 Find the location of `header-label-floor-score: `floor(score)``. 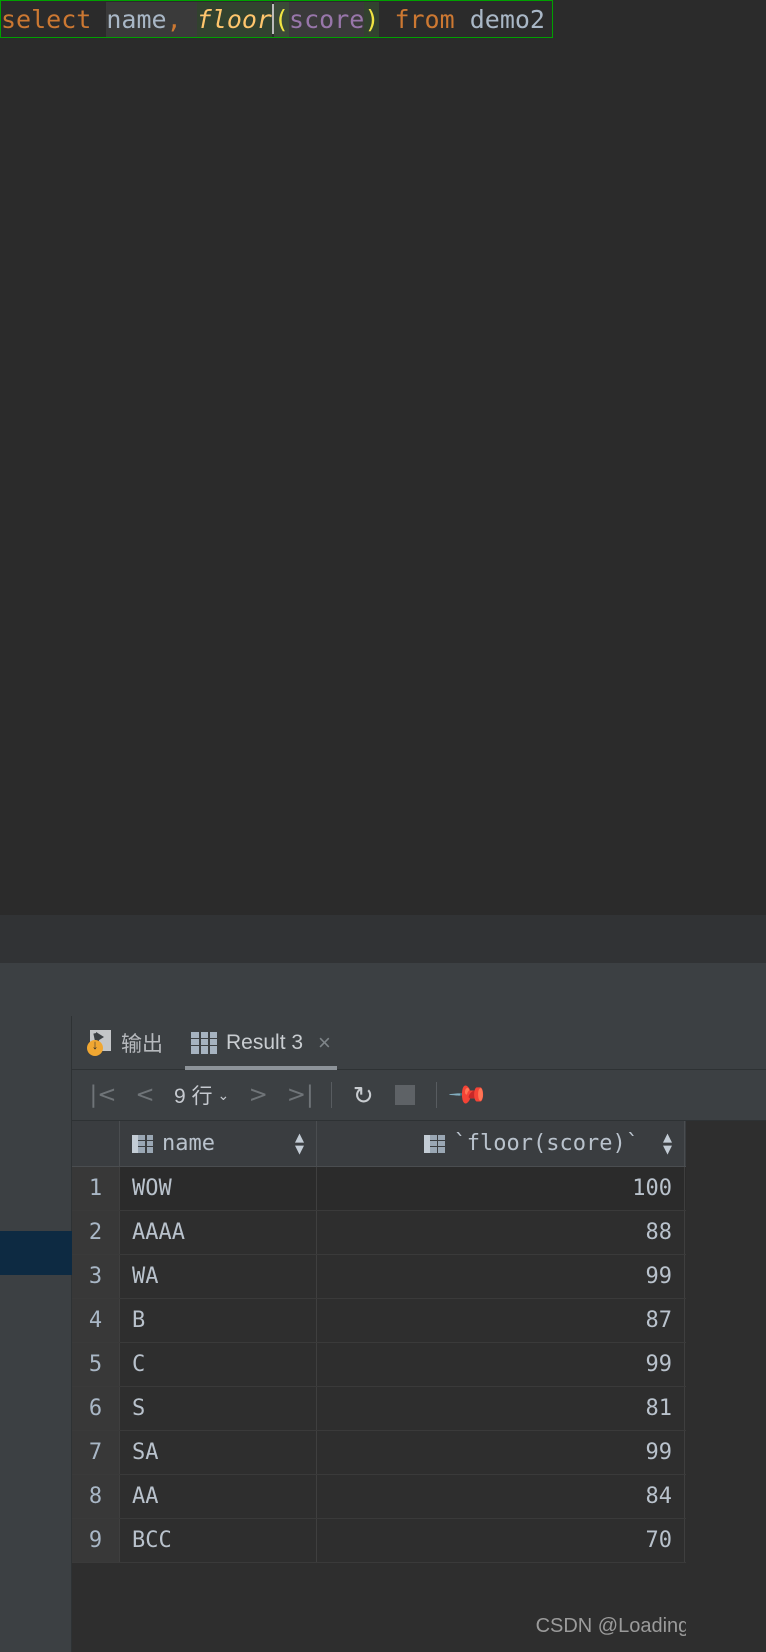

header-label-floor-score: `floor(score)` is located at coordinates (546, 1143).